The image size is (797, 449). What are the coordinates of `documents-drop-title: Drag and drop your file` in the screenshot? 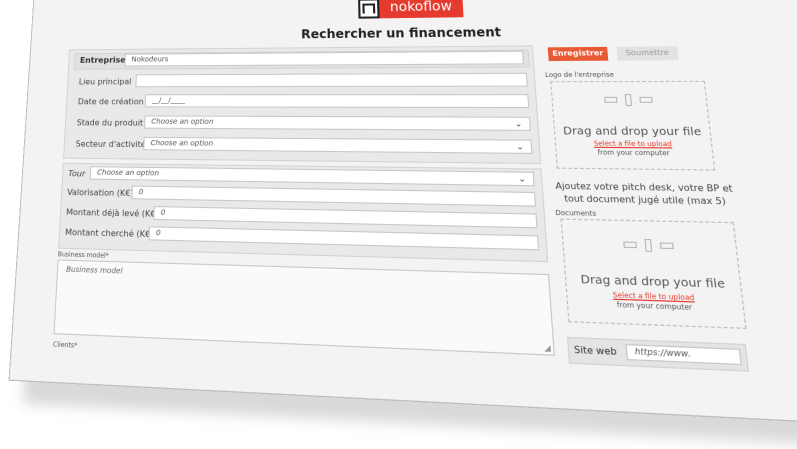 It's located at (653, 282).